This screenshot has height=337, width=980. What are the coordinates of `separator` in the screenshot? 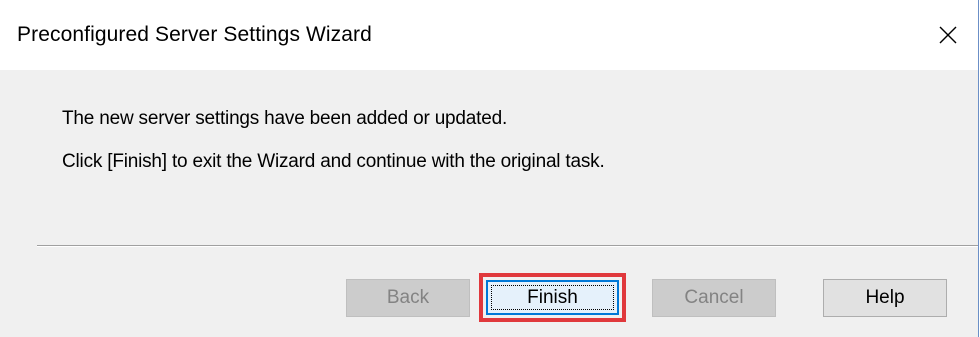 It's located at (507, 246).